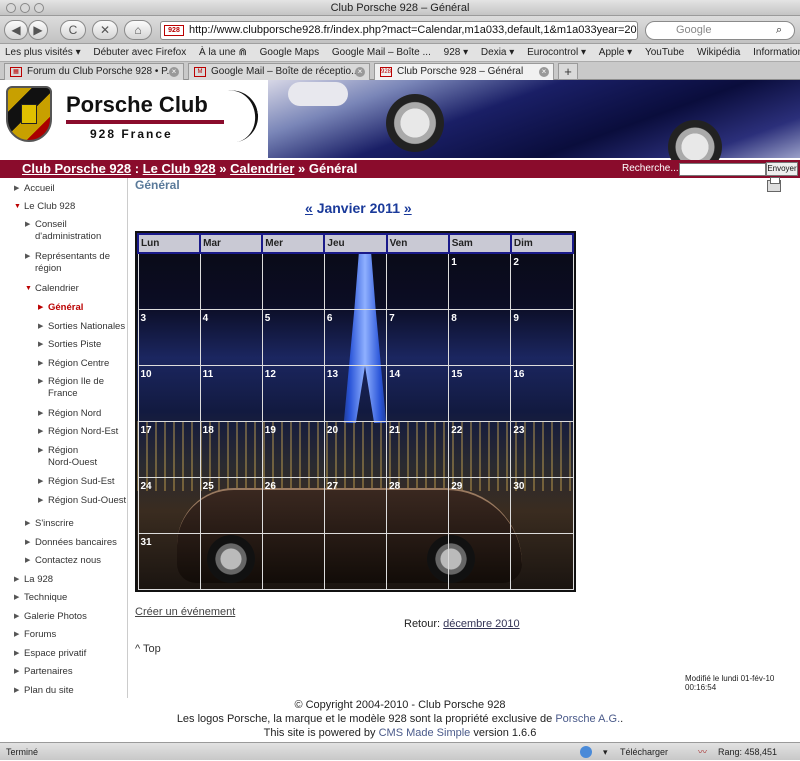 The width and height of the screenshot is (800, 761). Describe the element at coordinates (556, 52) in the screenshot. I see `bookmark-item: Eurocontrol ▾` at that location.